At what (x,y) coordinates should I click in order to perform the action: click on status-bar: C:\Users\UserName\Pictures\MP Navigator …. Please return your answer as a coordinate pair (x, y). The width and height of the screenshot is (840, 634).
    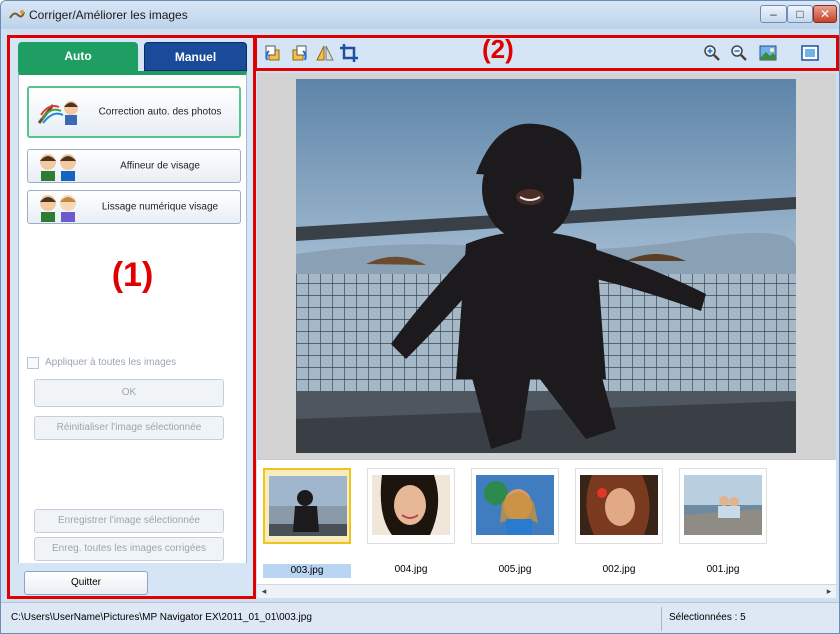
    Looking at the image, I should click on (420, 617).